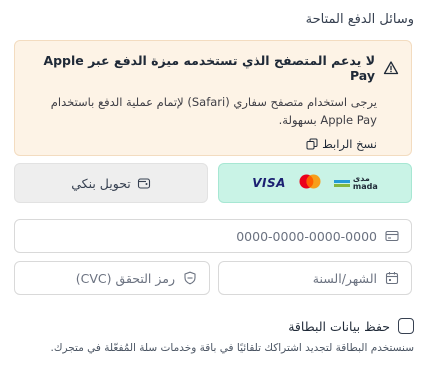  Describe the element at coordinates (299, 278) in the screenshot. I see `expiry-date-input` at that location.